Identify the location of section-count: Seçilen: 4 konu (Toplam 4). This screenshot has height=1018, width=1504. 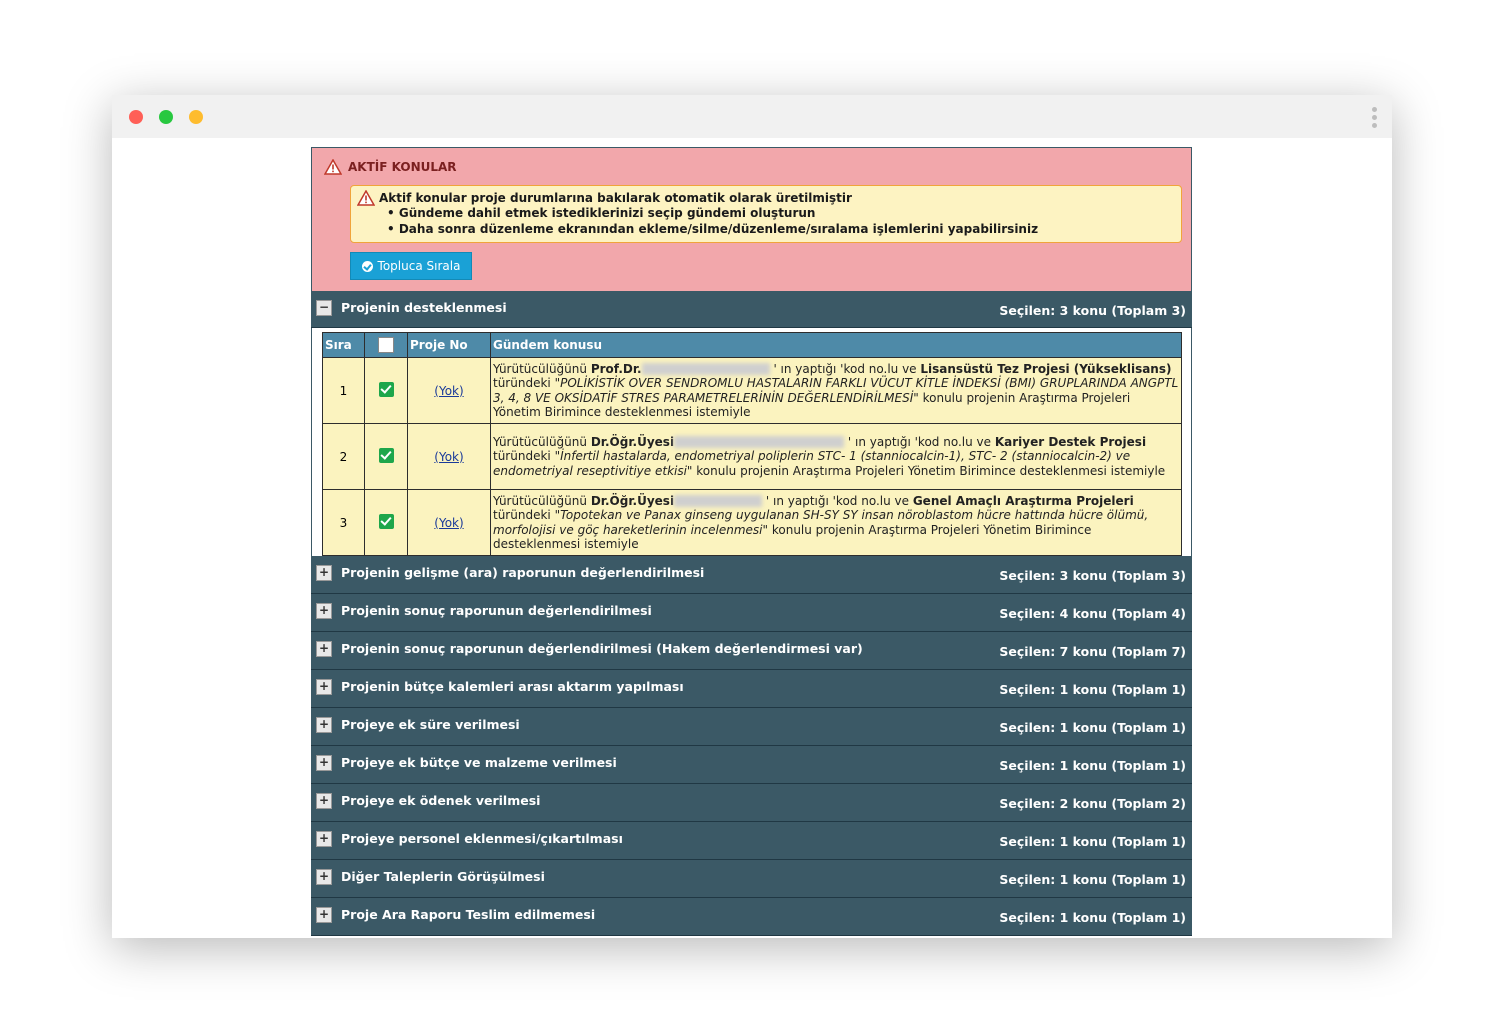
(1092, 613).